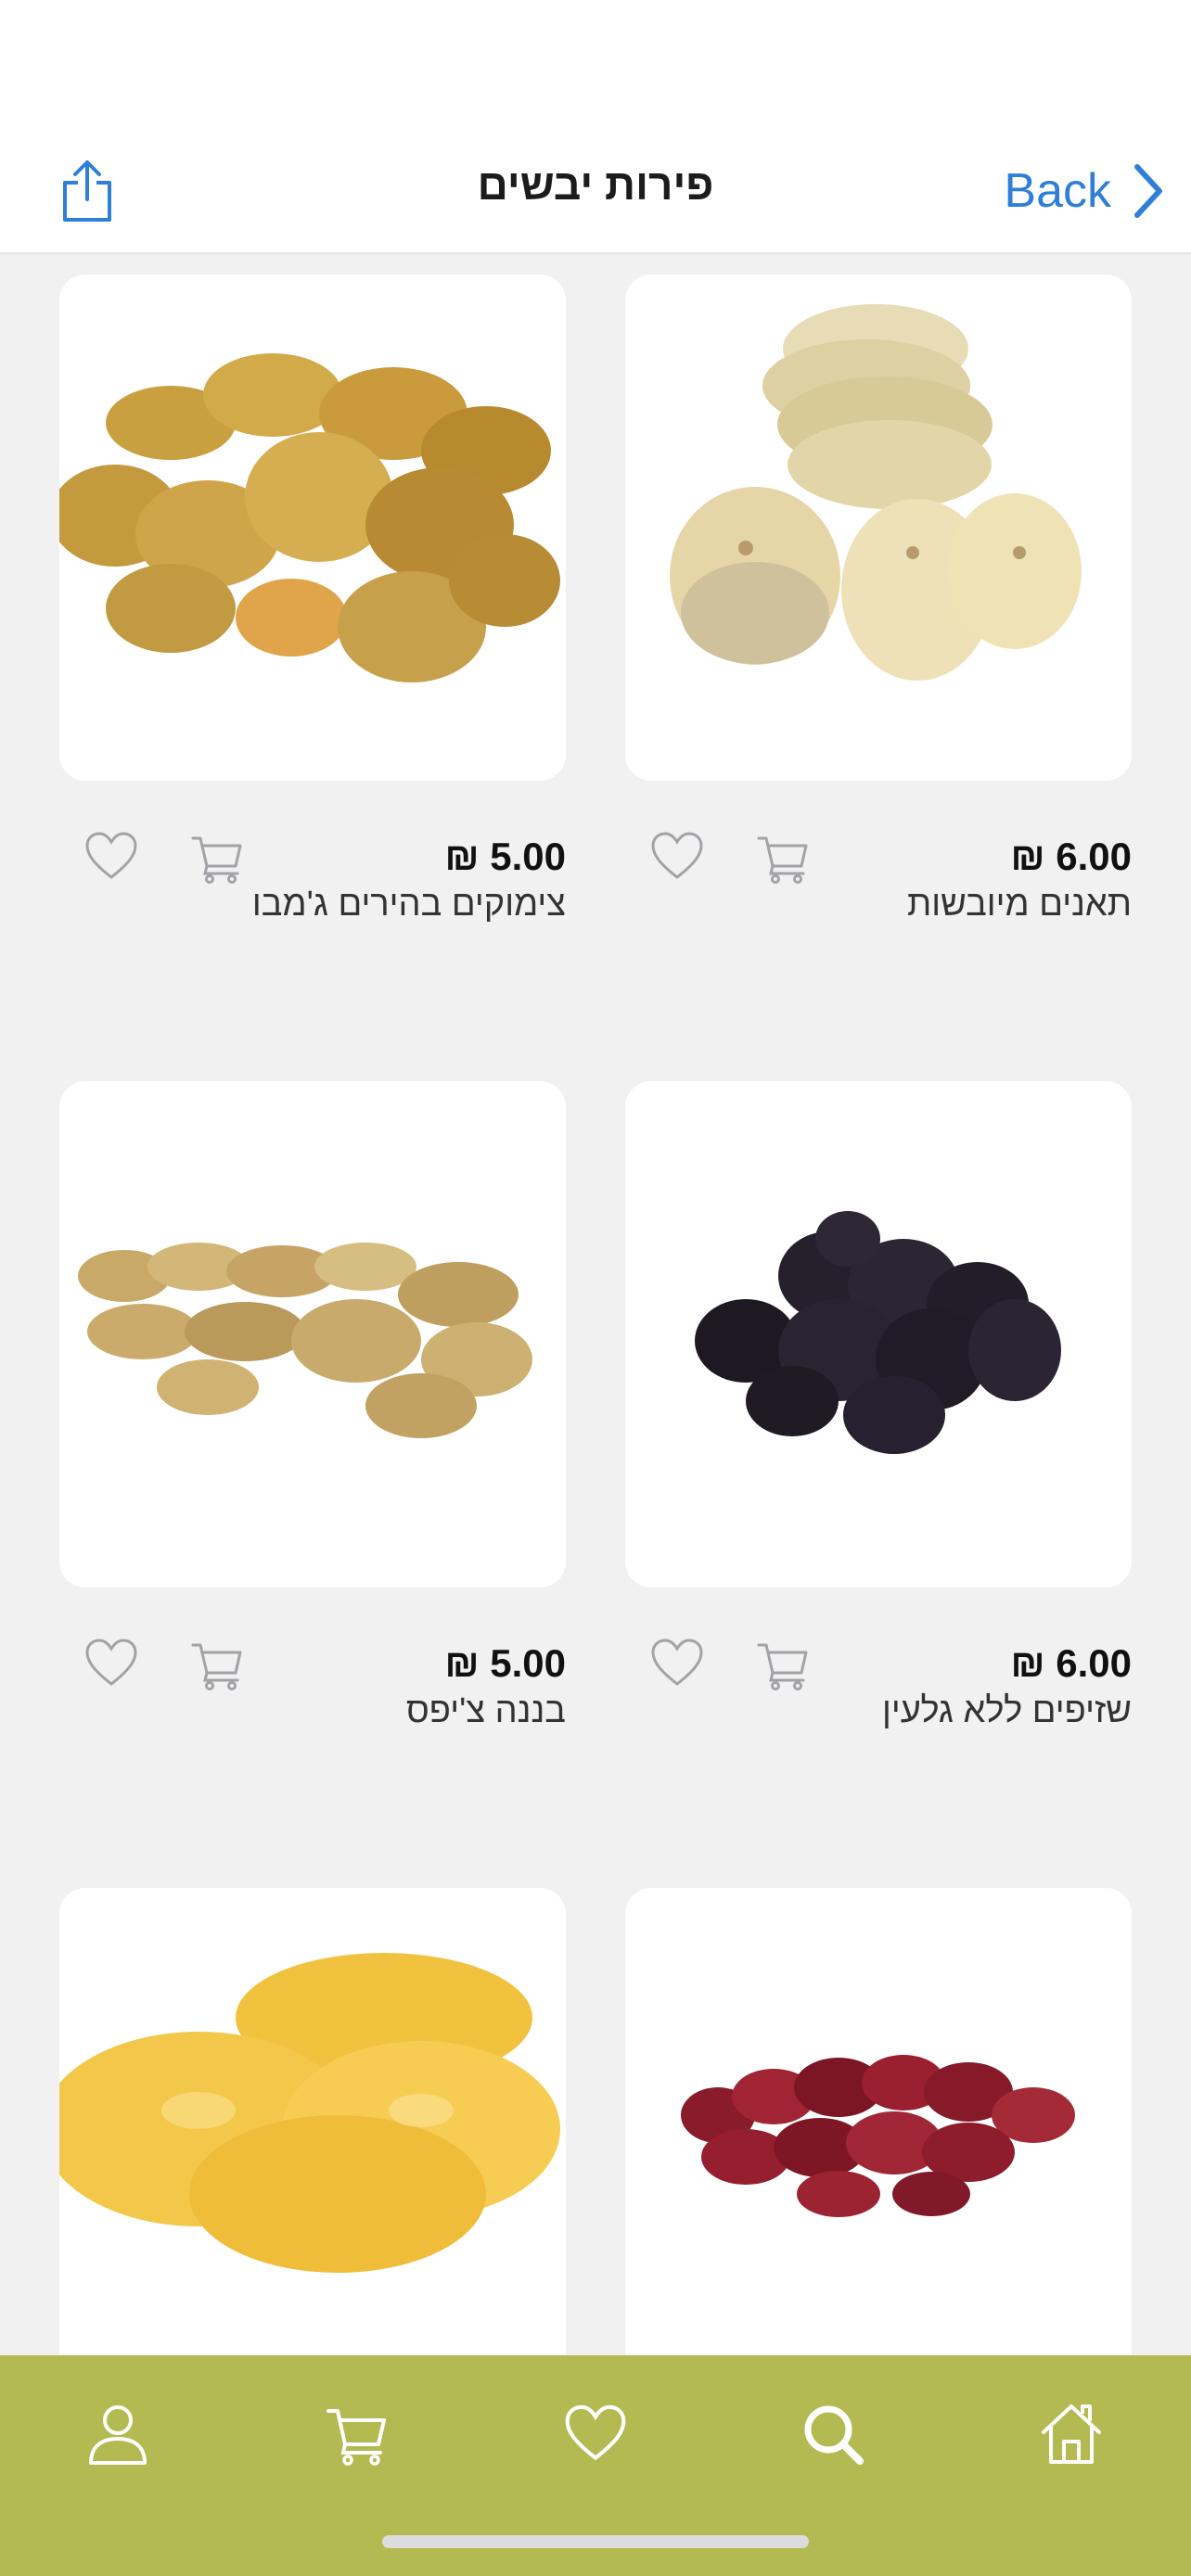 This screenshot has height=2576, width=1191. What do you see at coordinates (595, 2541) in the screenshot?
I see `home-indicator` at bounding box center [595, 2541].